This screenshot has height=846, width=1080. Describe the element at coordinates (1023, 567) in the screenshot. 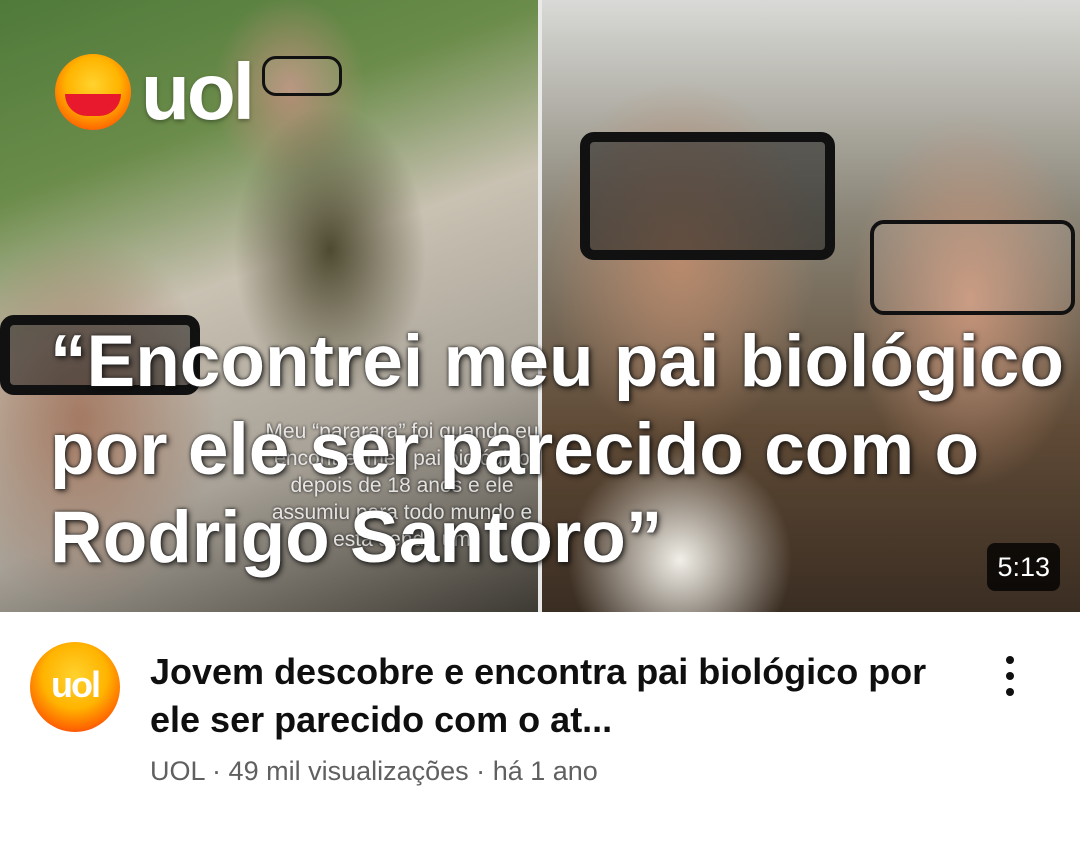

I see `video-duration-badge: 5:13` at that location.